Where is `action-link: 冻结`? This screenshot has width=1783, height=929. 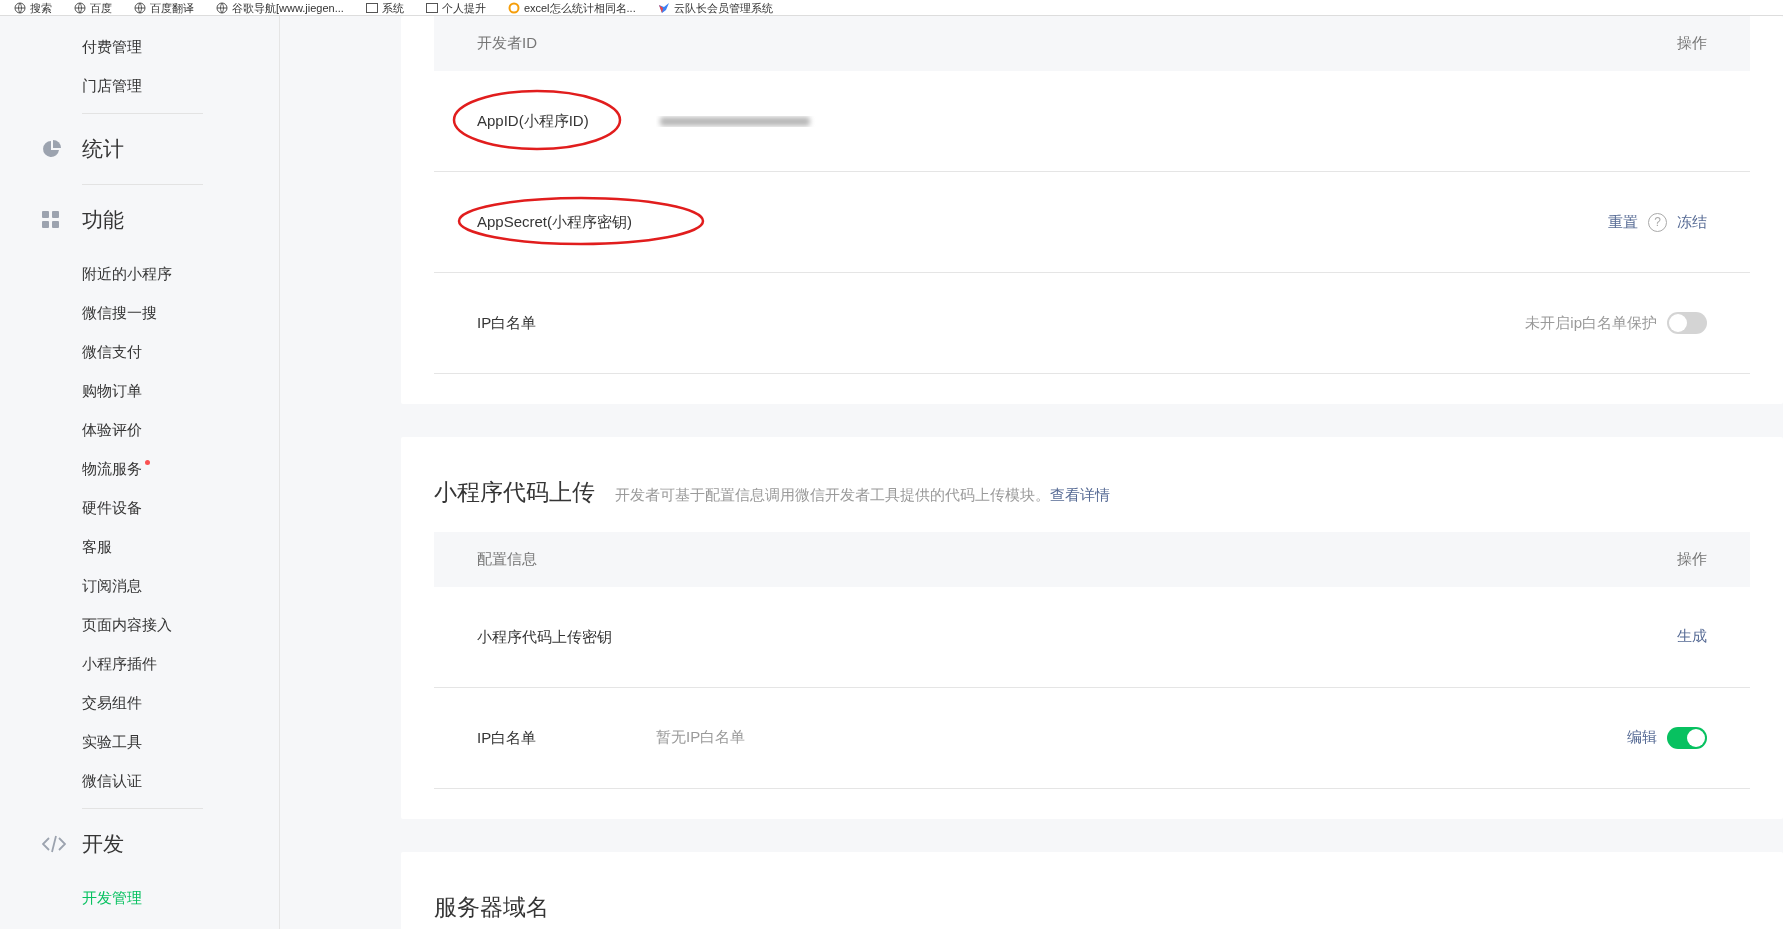
action-link: 冻结 is located at coordinates (1692, 222).